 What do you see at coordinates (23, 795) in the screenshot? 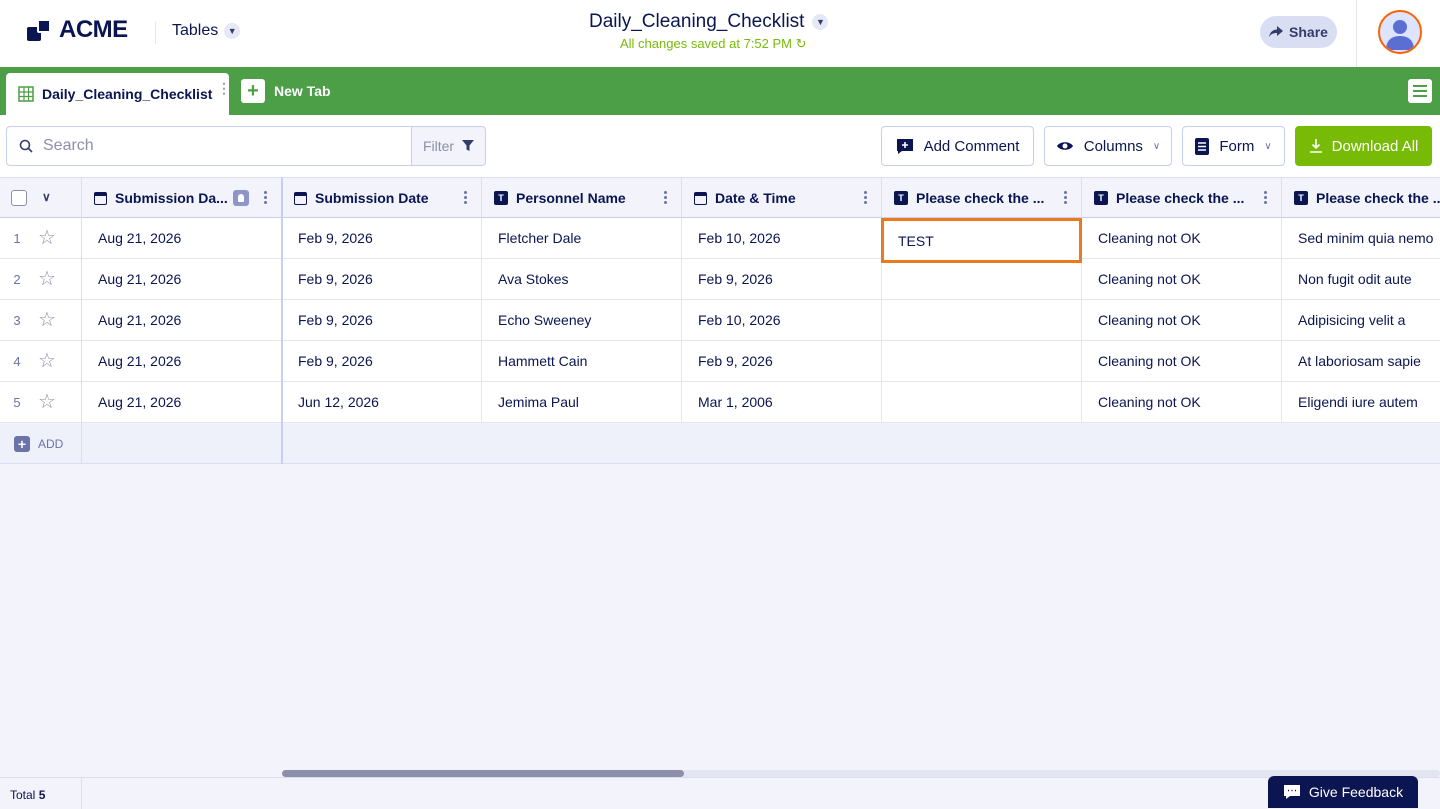
I see `total-label: Total` at bounding box center [23, 795].